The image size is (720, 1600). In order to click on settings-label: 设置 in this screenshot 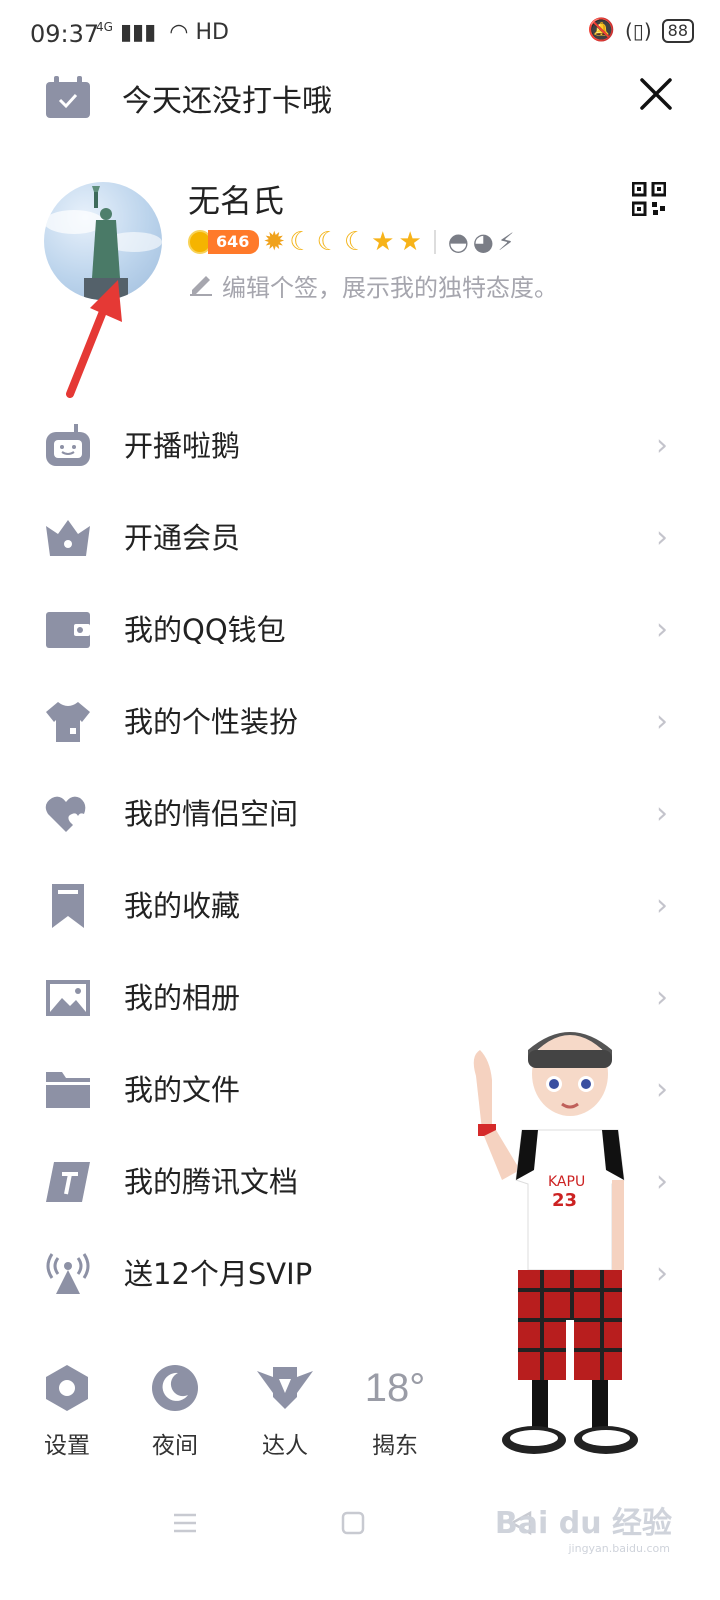, I will do `click(67, 1446)`.